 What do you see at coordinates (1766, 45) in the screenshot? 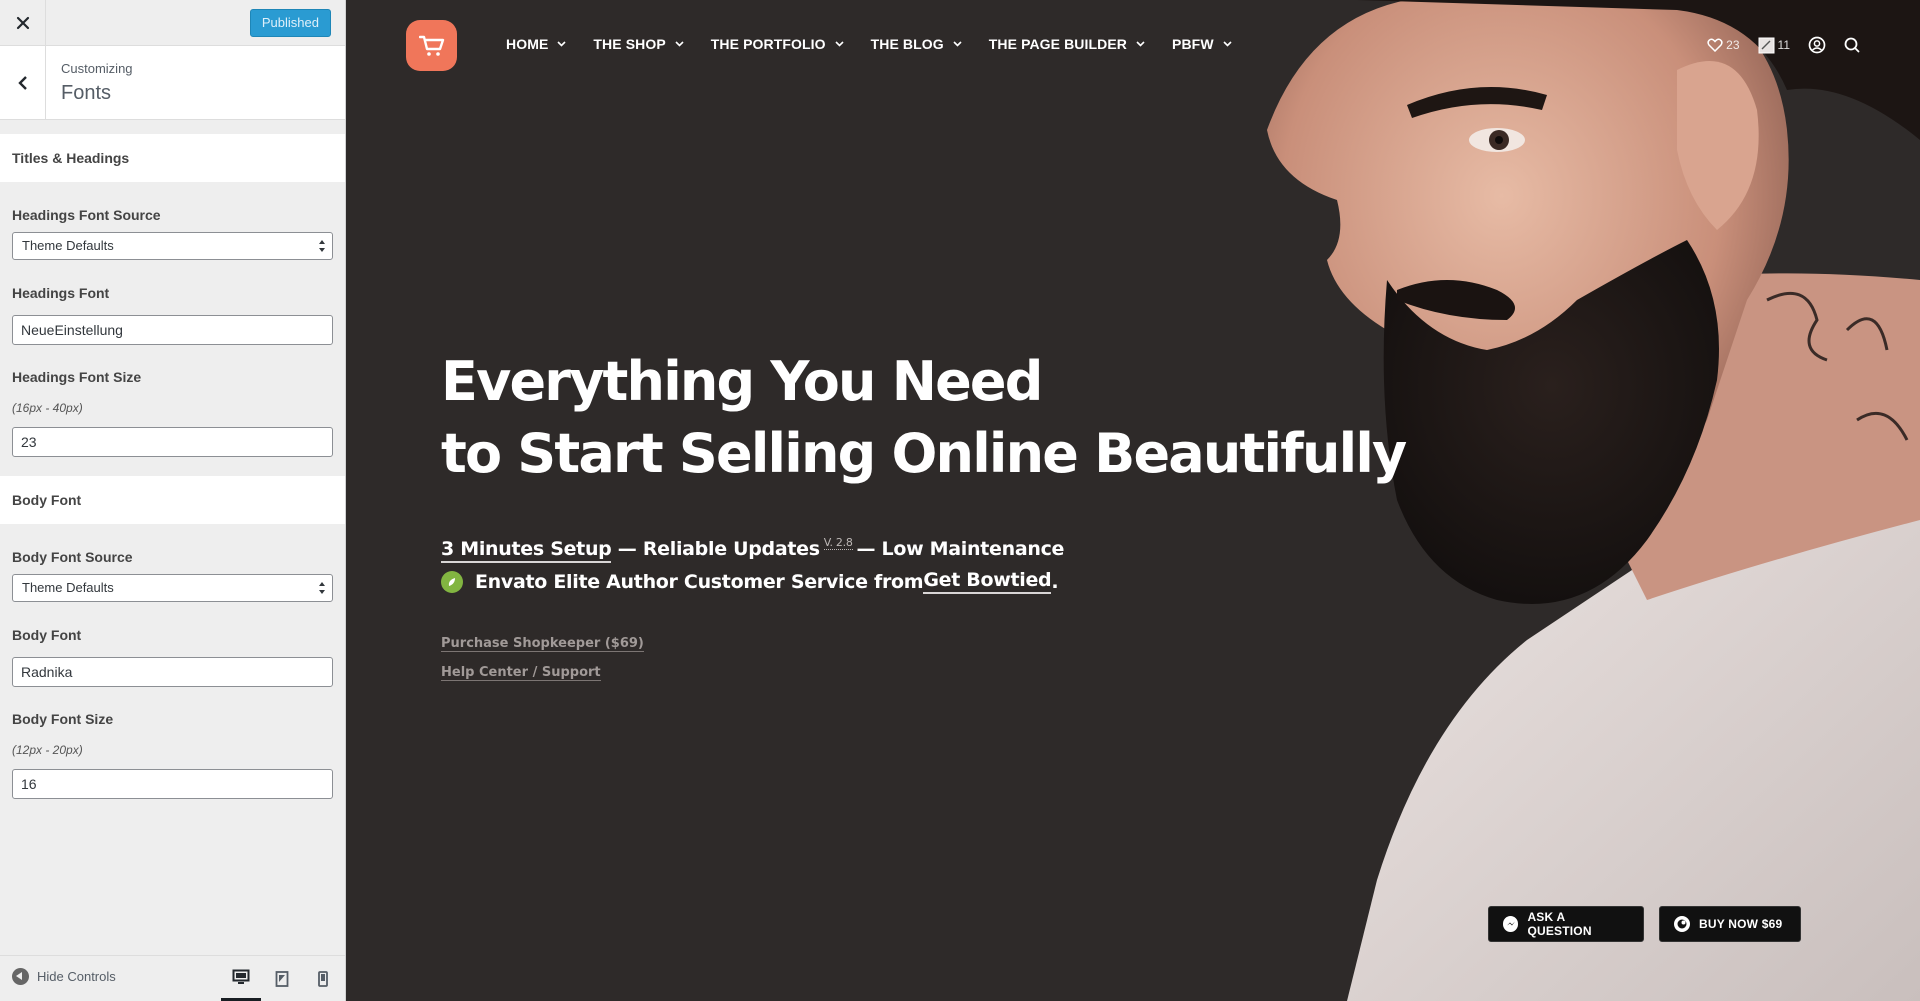
I see `bag-icon` at bounding box center [1766, 45].